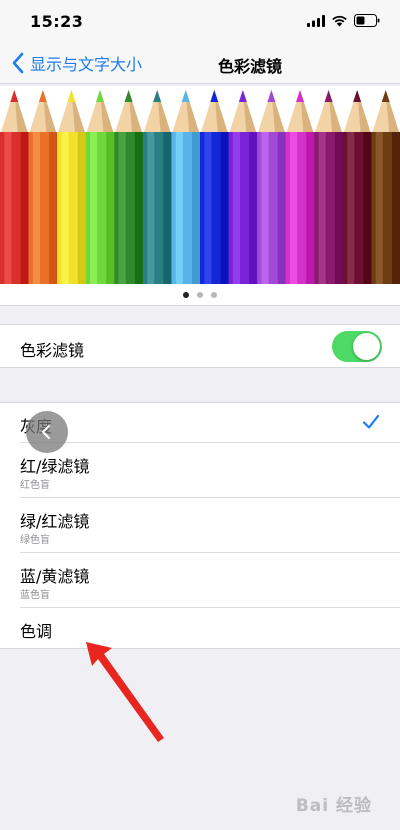 The image size is (400, 830). I want to click on filter-option-grayscale: 灰度, so click(210, 423).